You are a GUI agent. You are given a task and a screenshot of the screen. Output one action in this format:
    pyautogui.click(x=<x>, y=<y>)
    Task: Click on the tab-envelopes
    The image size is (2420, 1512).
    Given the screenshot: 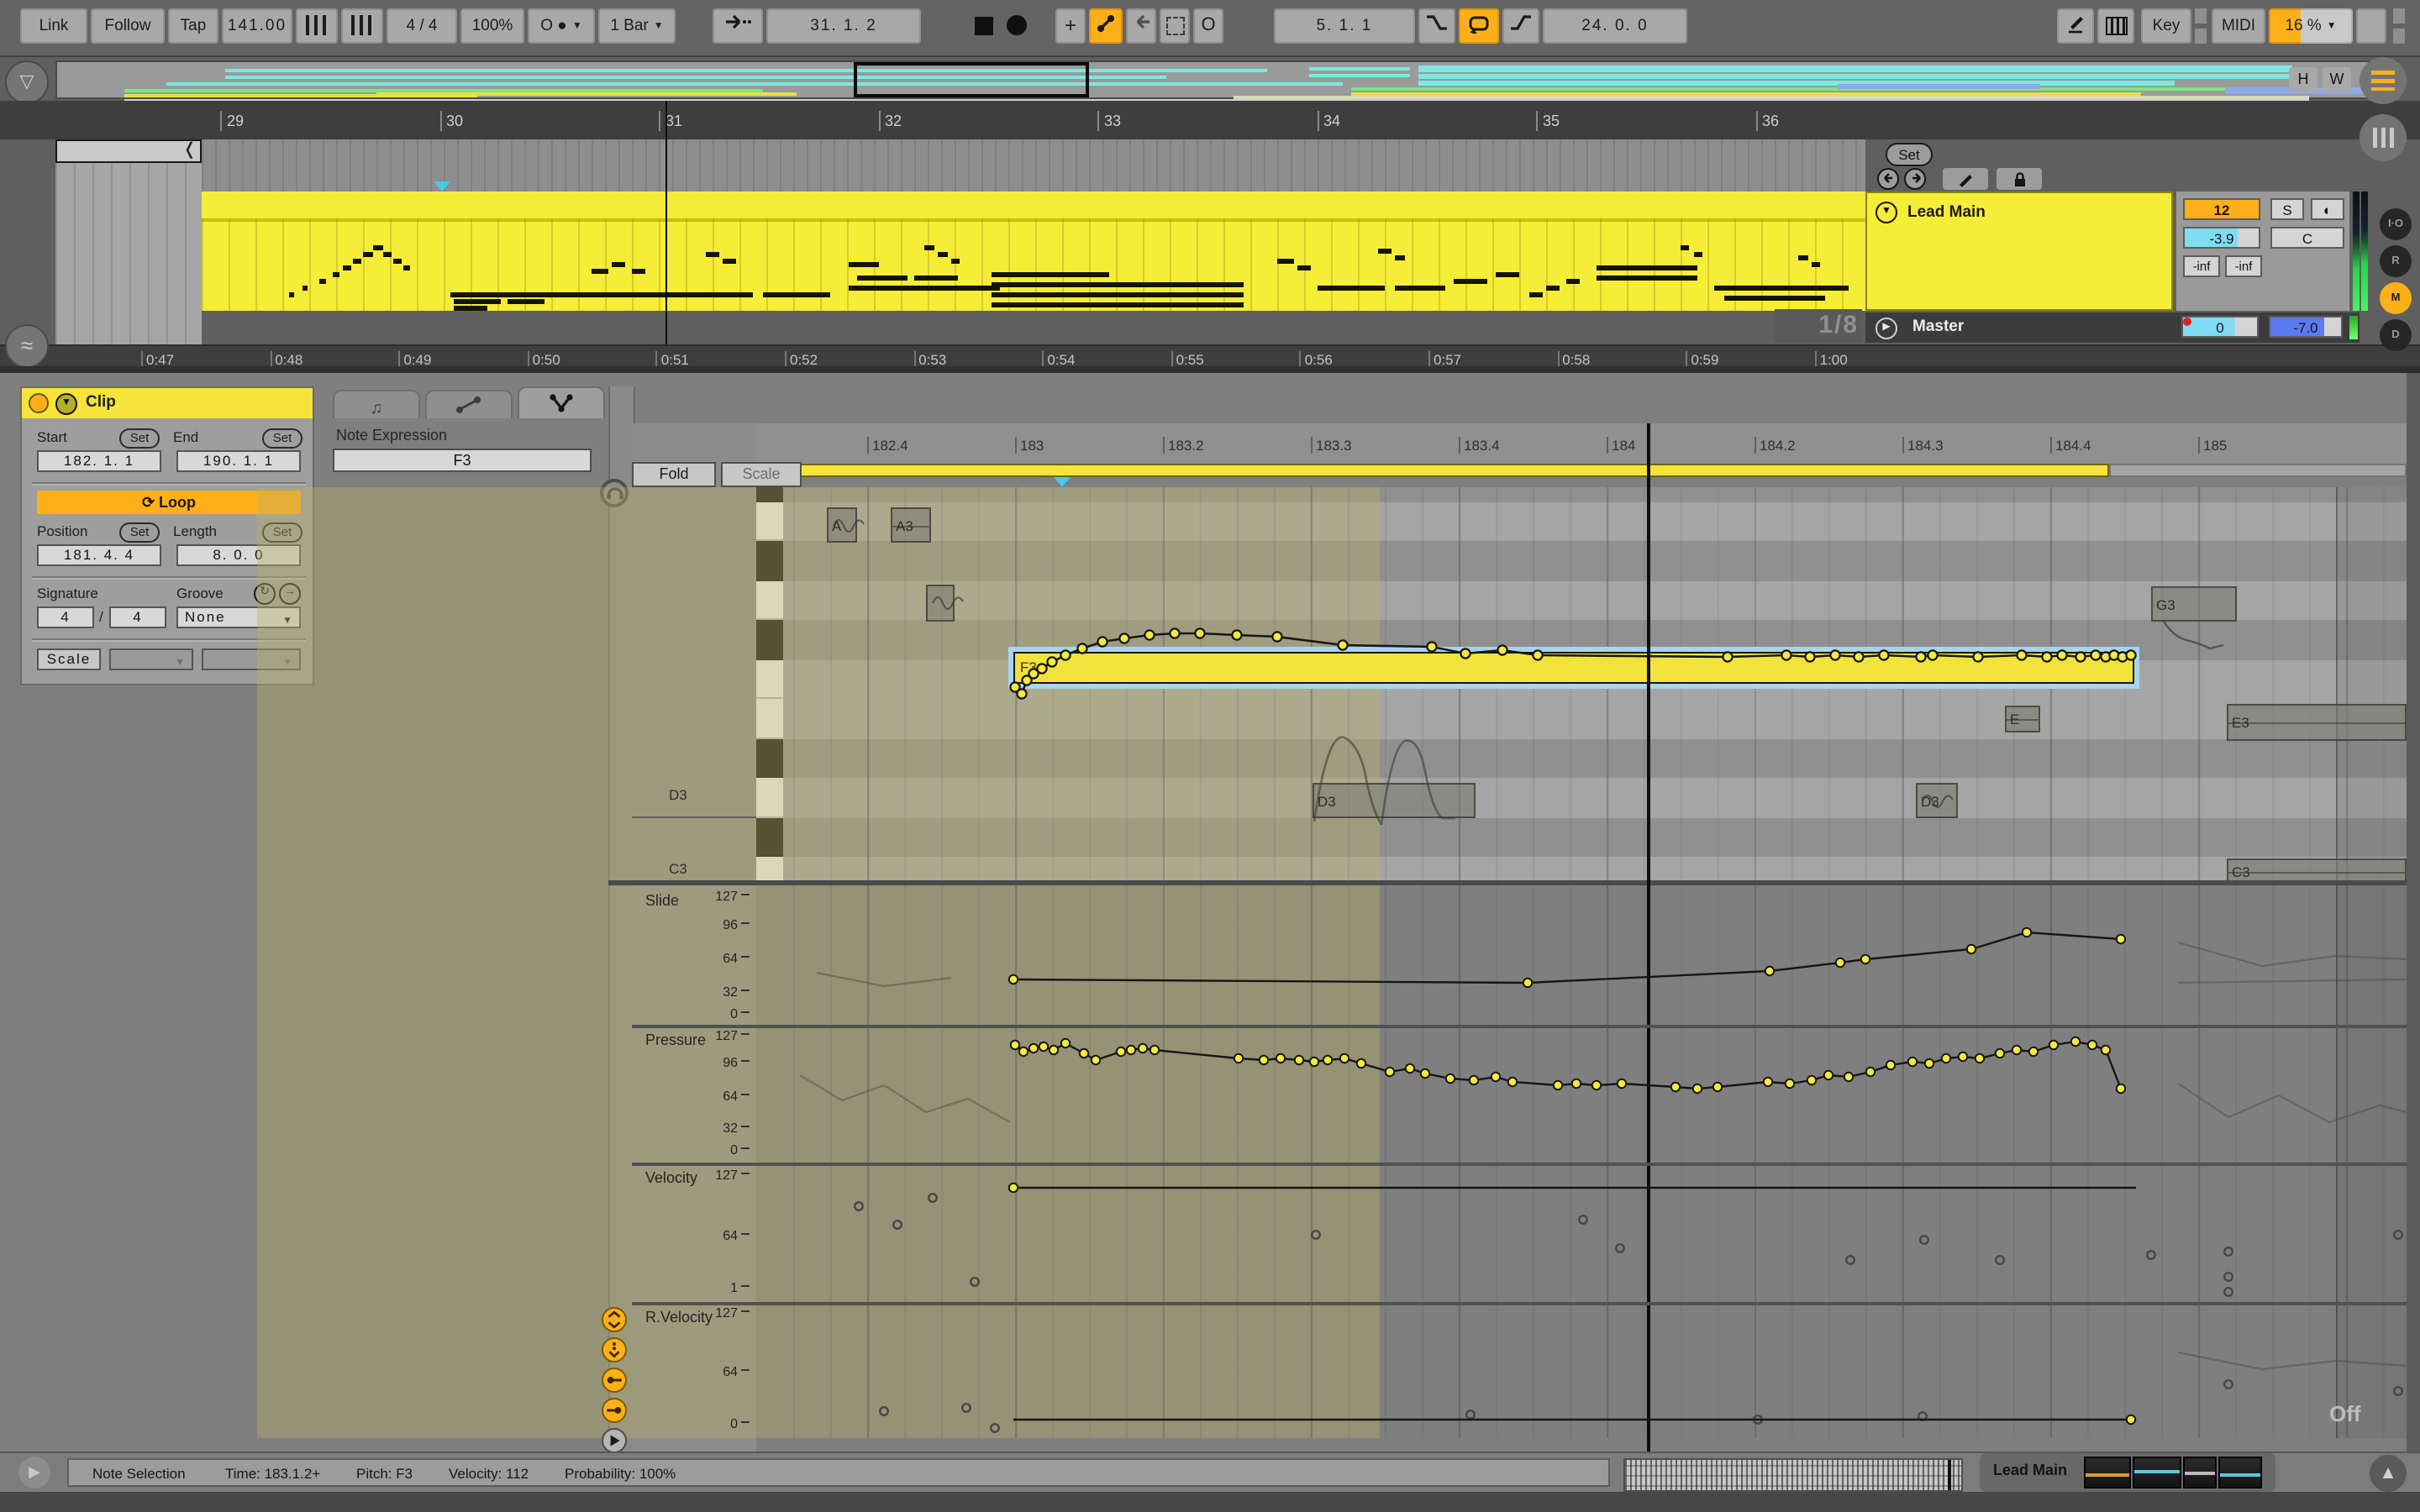 What is the action you would take?
    pyautogui.click(x=469, y=404)
    